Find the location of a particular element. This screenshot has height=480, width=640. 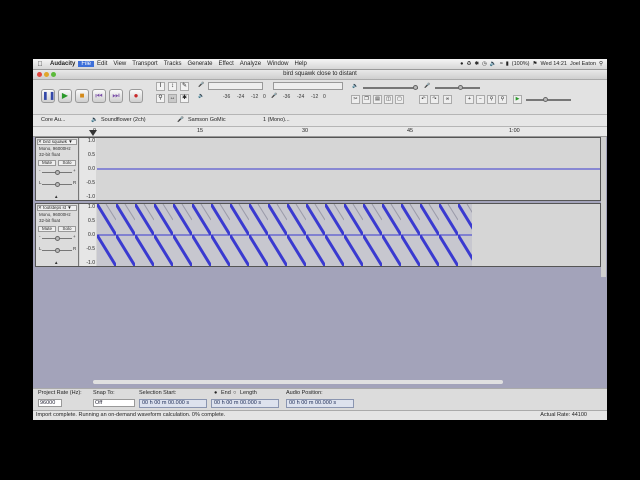

playback-meter is located at coordinates (308, 86).